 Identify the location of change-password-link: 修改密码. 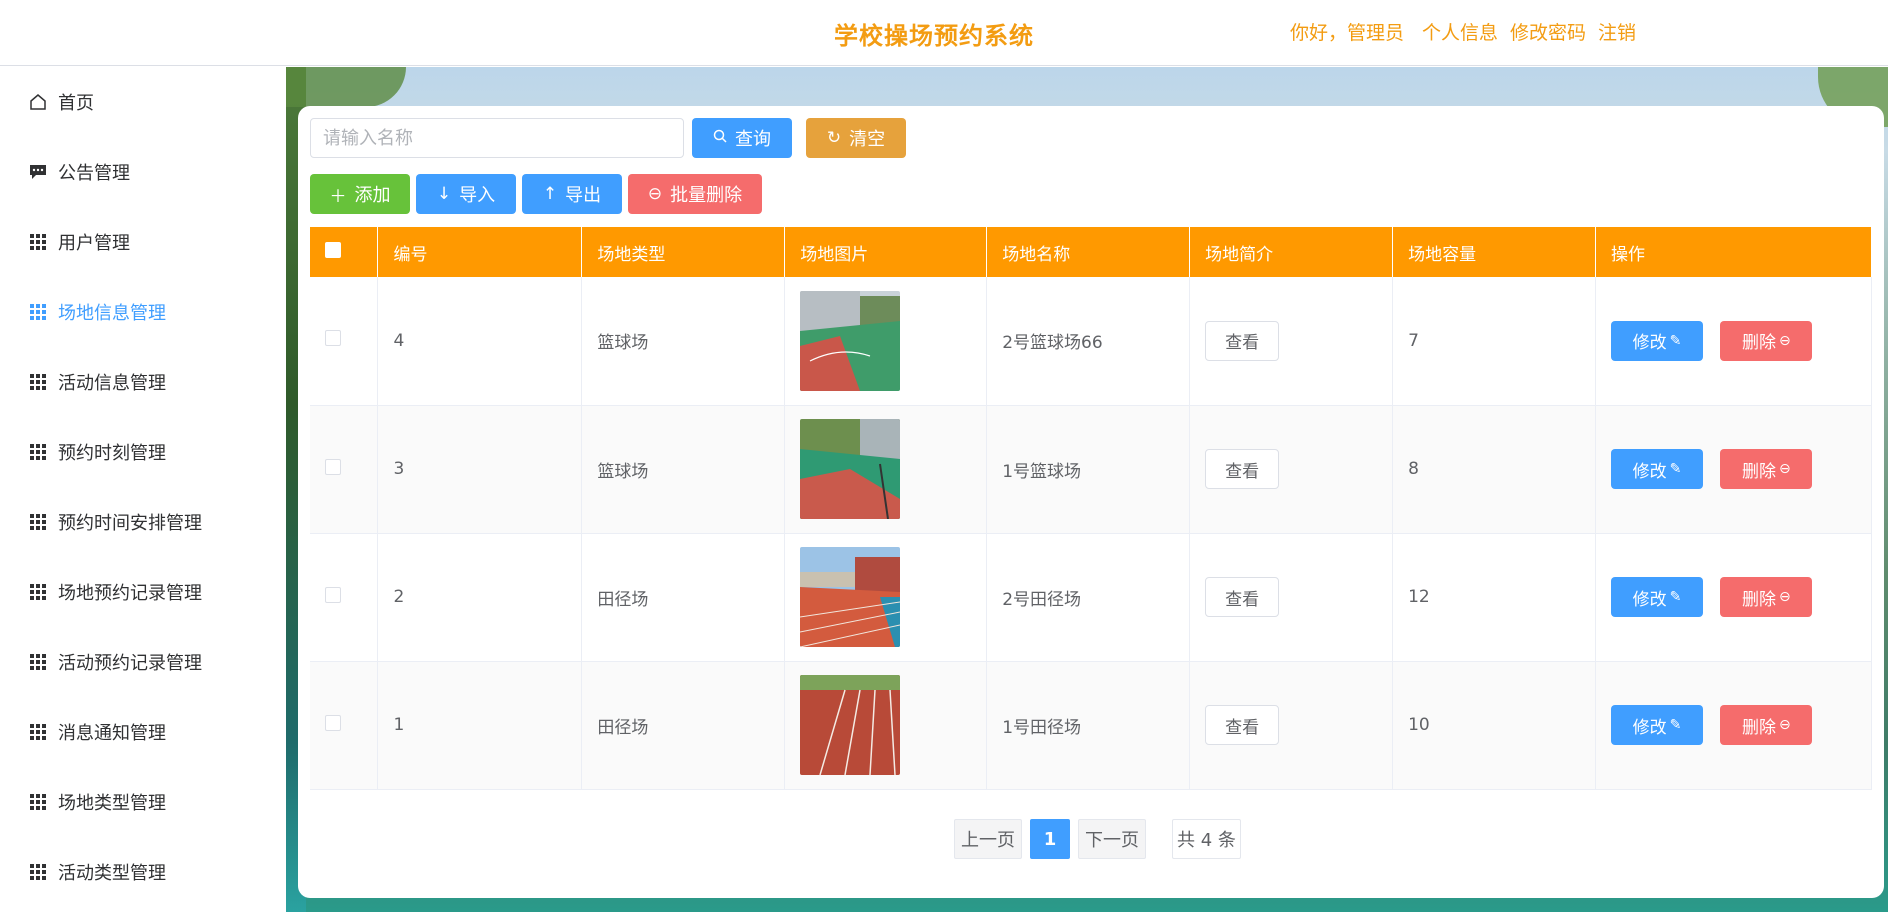
(1548, 31).